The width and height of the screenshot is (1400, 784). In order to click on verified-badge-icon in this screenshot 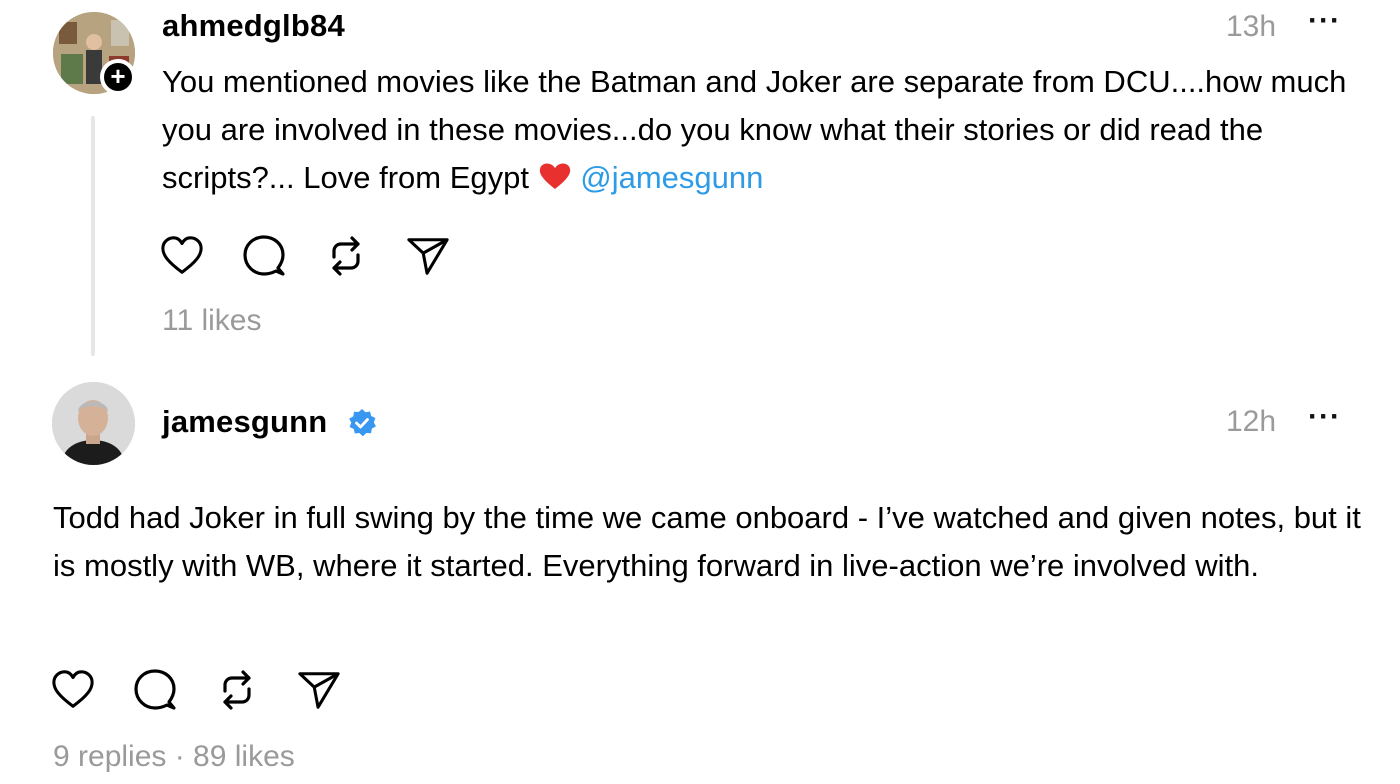, I will do `click(362, 423)`.